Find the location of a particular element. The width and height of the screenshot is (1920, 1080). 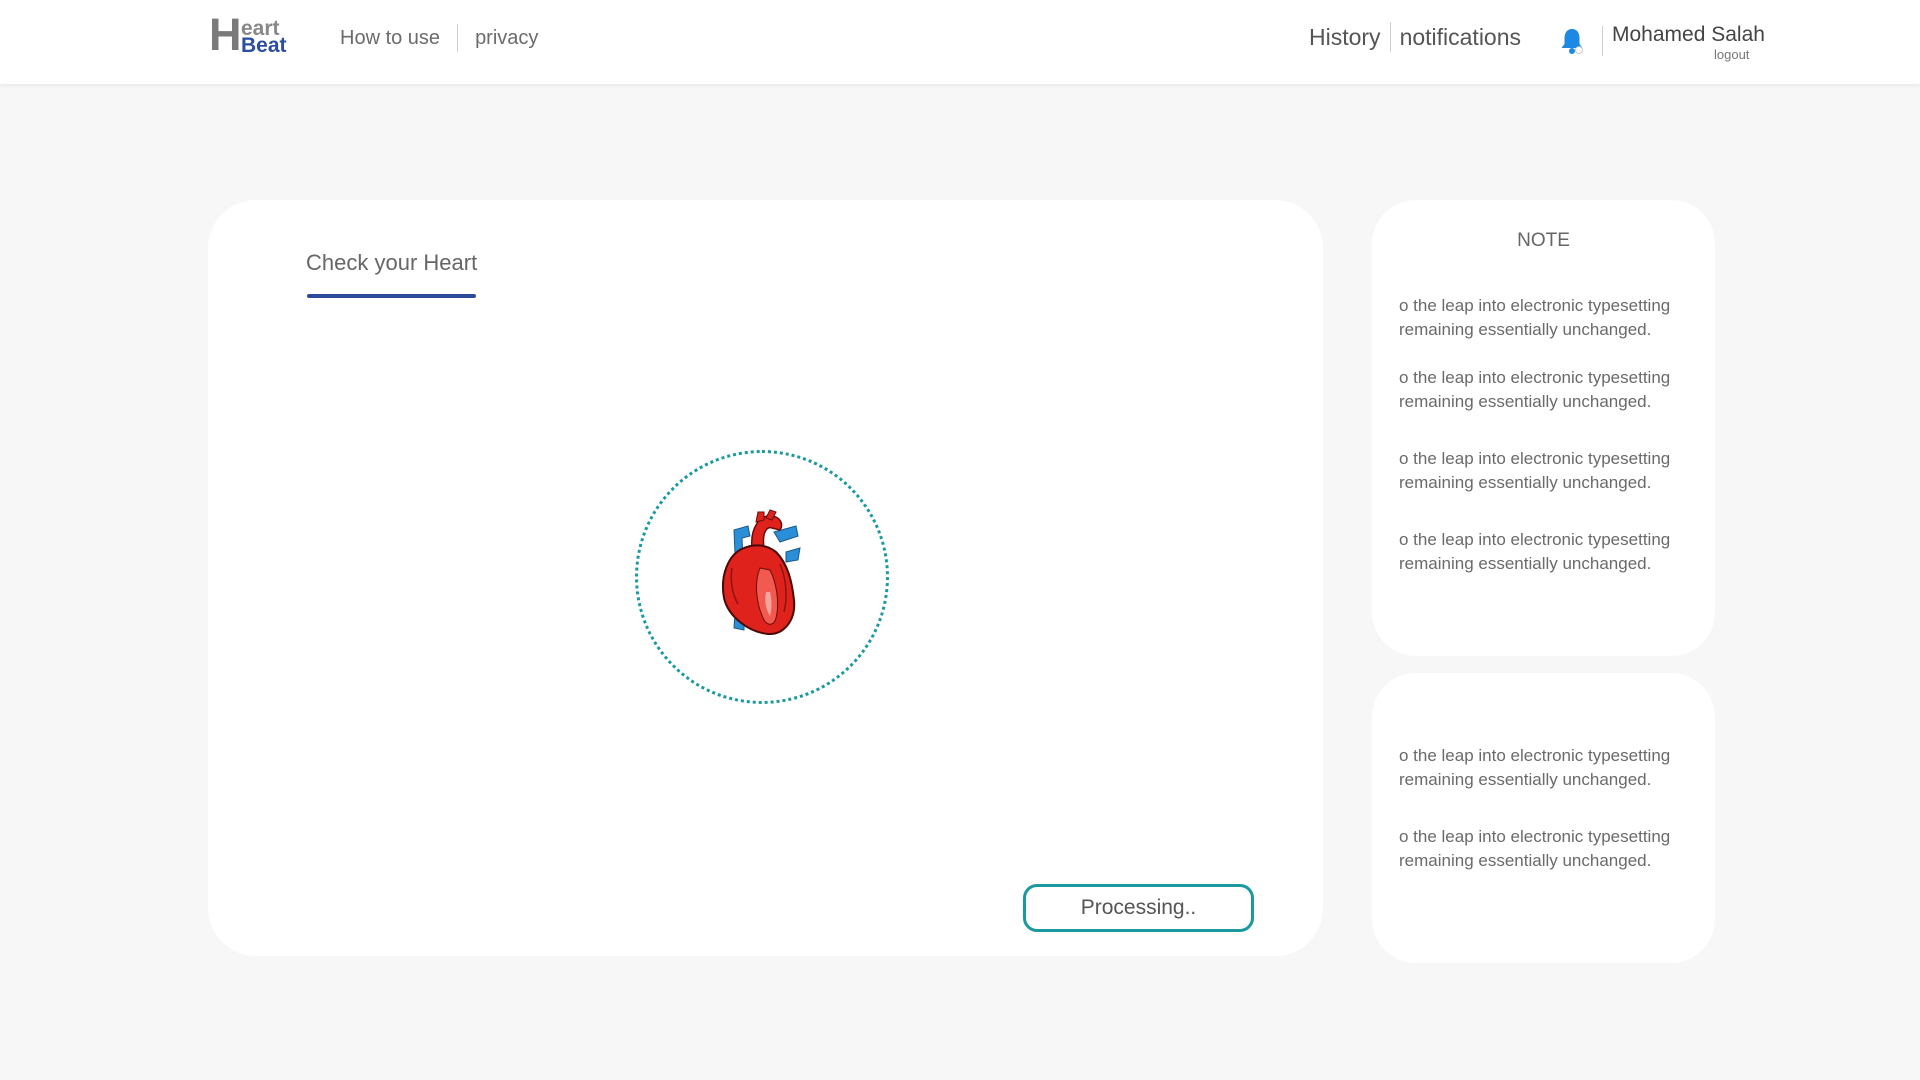

active-tab-indicator is located at coordinates (391, 296).